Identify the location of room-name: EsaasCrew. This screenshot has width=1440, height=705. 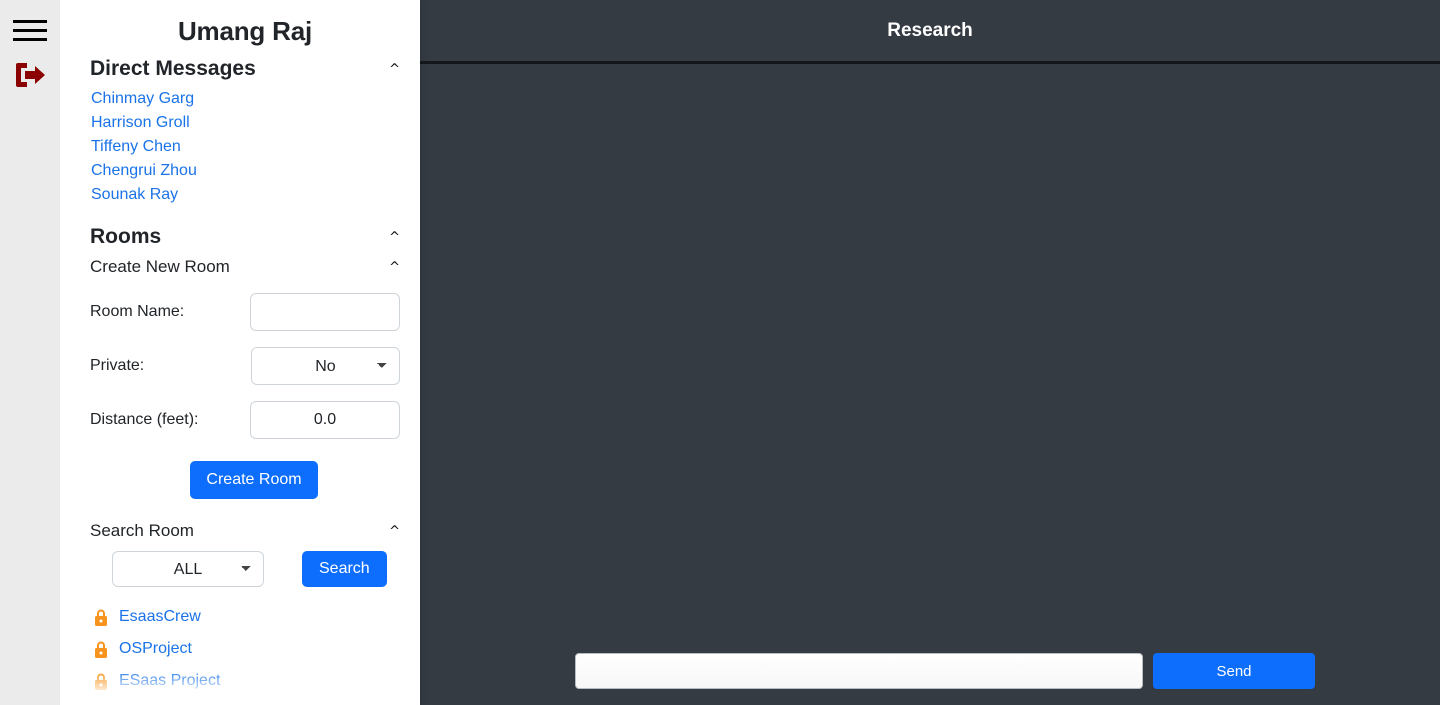
(160, 617).